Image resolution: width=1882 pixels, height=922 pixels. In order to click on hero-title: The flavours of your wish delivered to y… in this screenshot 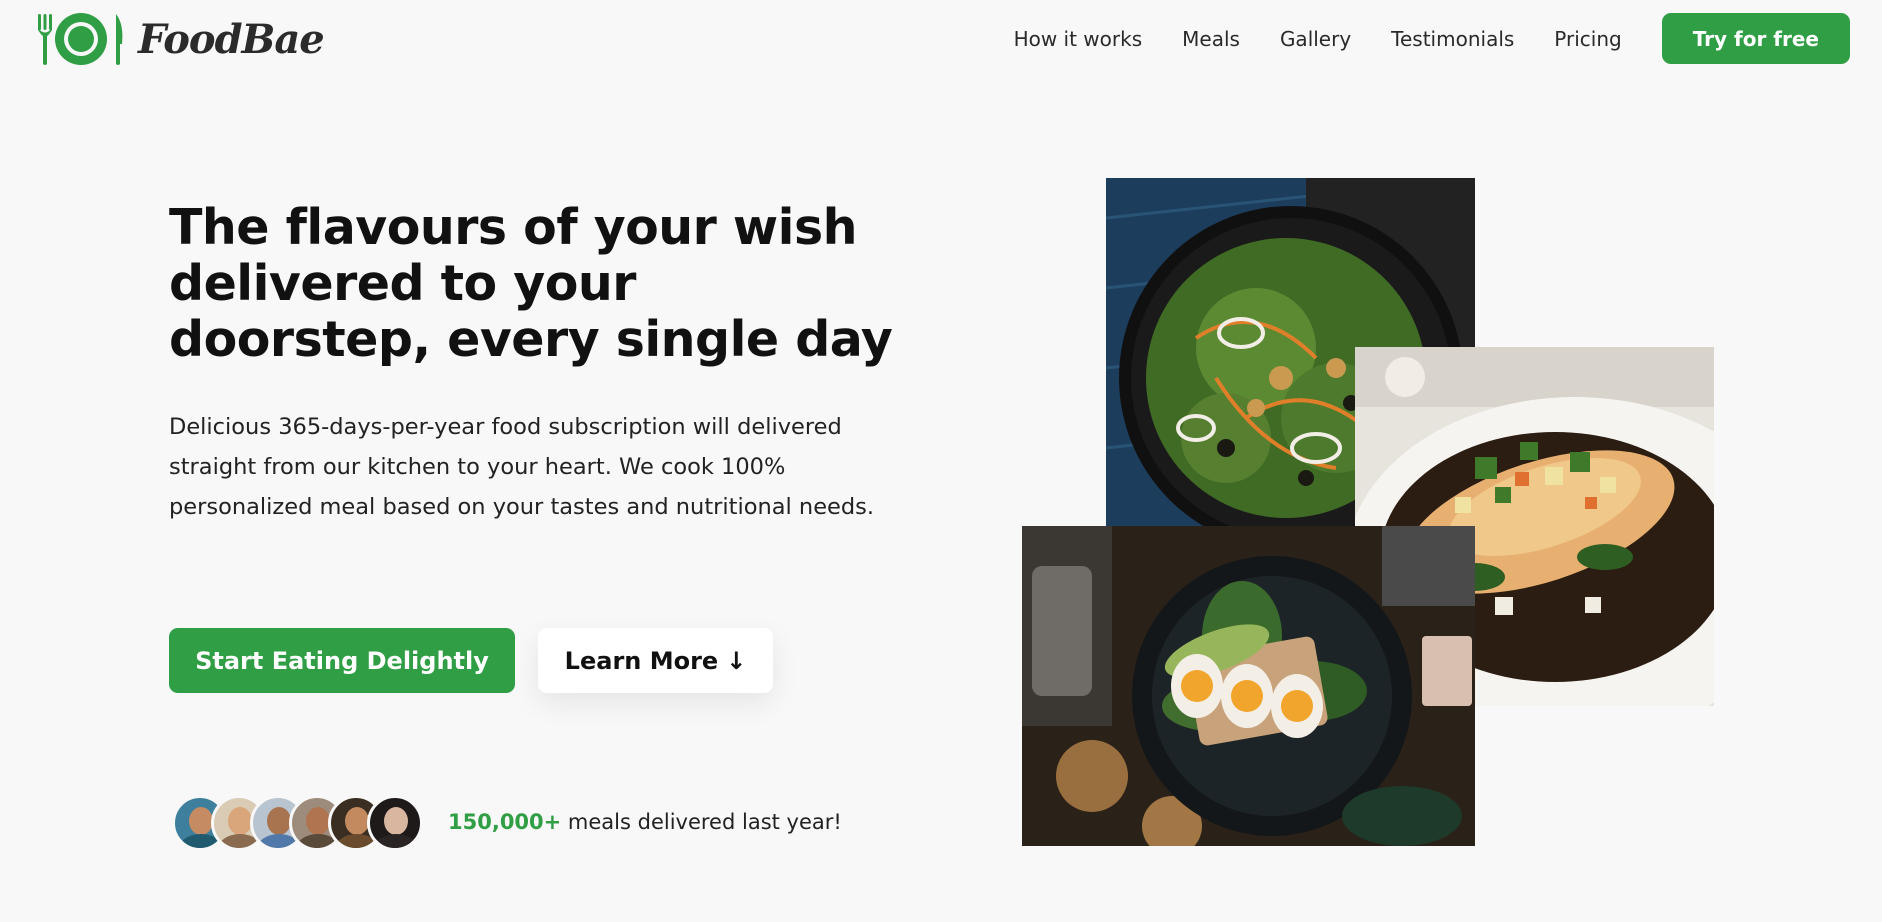, I will do `click(531, 283)`.